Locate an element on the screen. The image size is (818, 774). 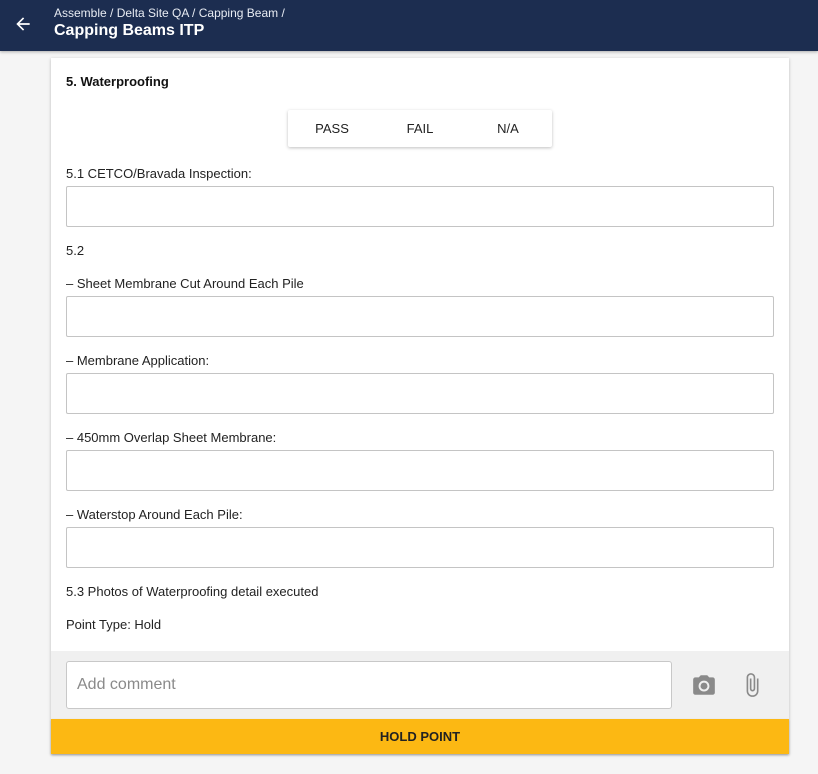
membrane-application-input is located at coordinates (420, 393).